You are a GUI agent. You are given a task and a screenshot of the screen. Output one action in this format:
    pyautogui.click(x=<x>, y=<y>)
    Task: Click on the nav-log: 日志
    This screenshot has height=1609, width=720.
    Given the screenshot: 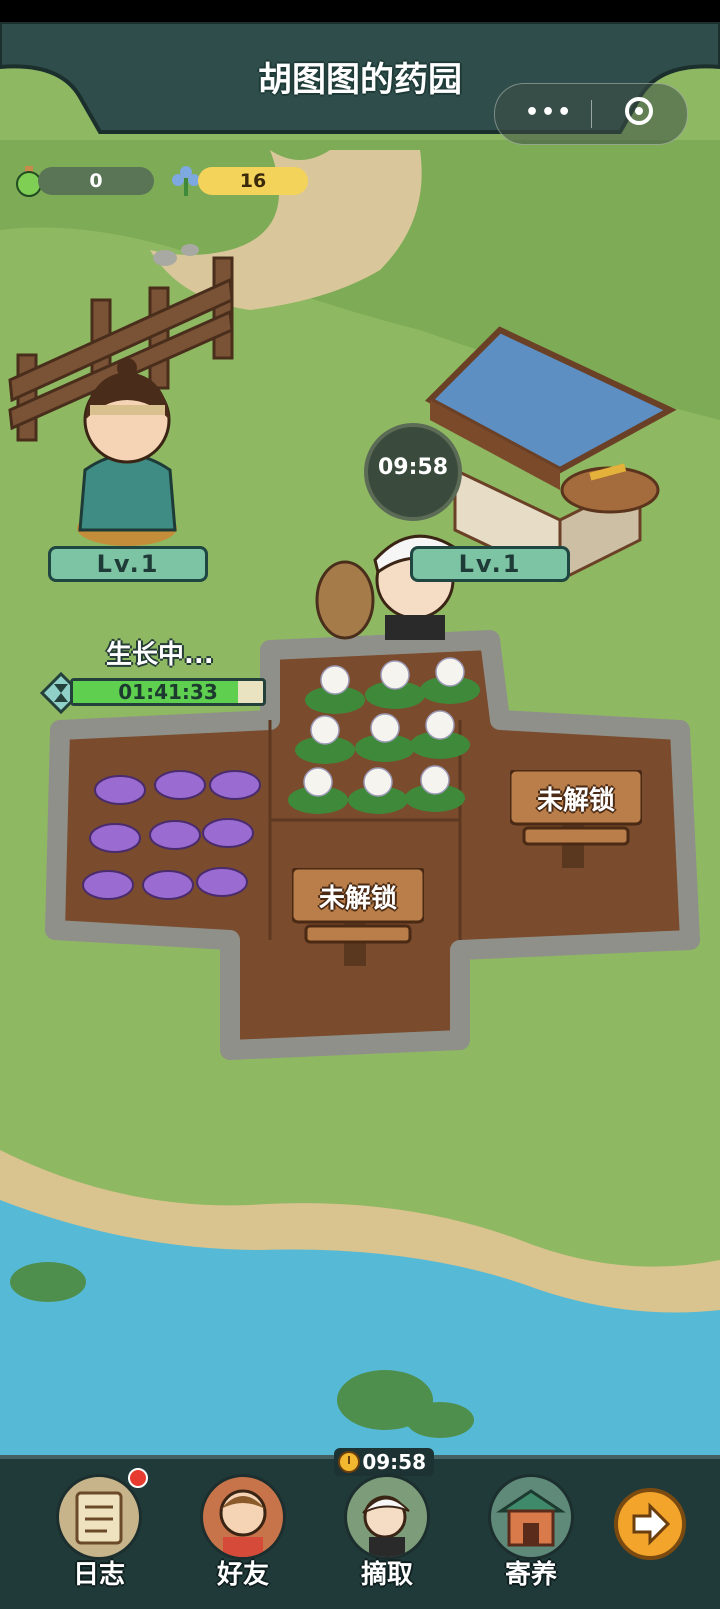 What is the action you would take?
    pyautogui.click(x=99, y=1533)
    